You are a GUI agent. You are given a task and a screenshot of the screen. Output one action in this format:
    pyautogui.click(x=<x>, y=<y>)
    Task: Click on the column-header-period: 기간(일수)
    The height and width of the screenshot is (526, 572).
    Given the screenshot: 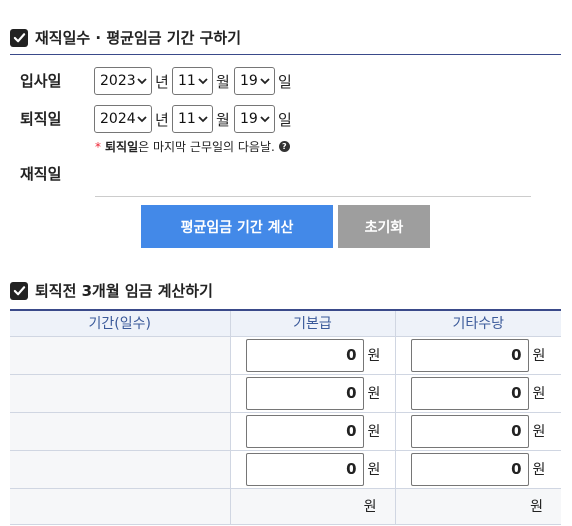 What is the action you would take?
    pyautogui.click(x=120, y=323)
    